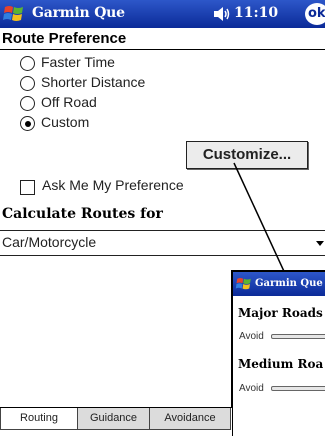 The height and width of the screenshot is (436, 325). Describe the element at coordinates (298, 336) in the screenshot. I see `major-roads-slider` at that location.